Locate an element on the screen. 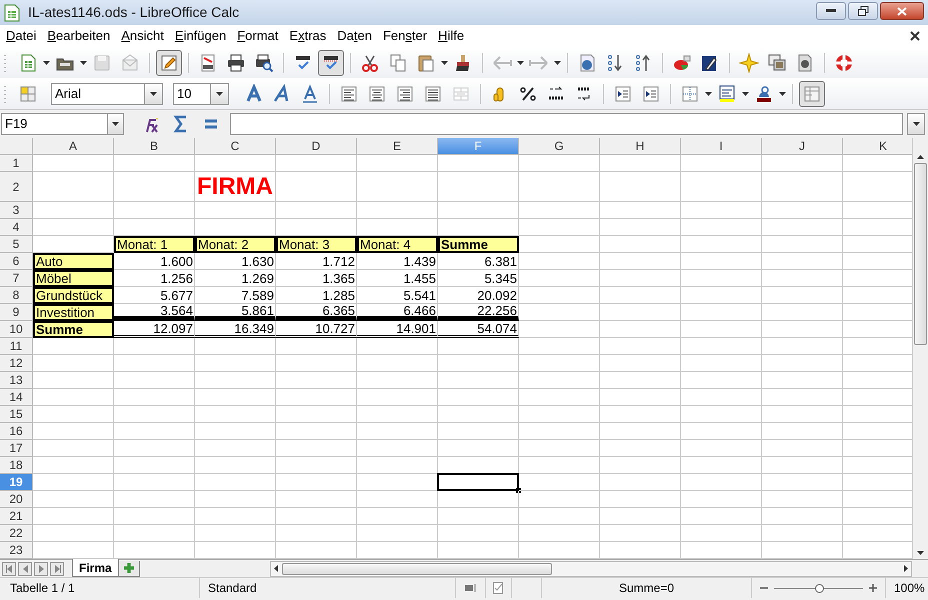 The width and height of the screenshot is (928, 600). font-name-combobox: Arial is located at coordinates (107, 93).